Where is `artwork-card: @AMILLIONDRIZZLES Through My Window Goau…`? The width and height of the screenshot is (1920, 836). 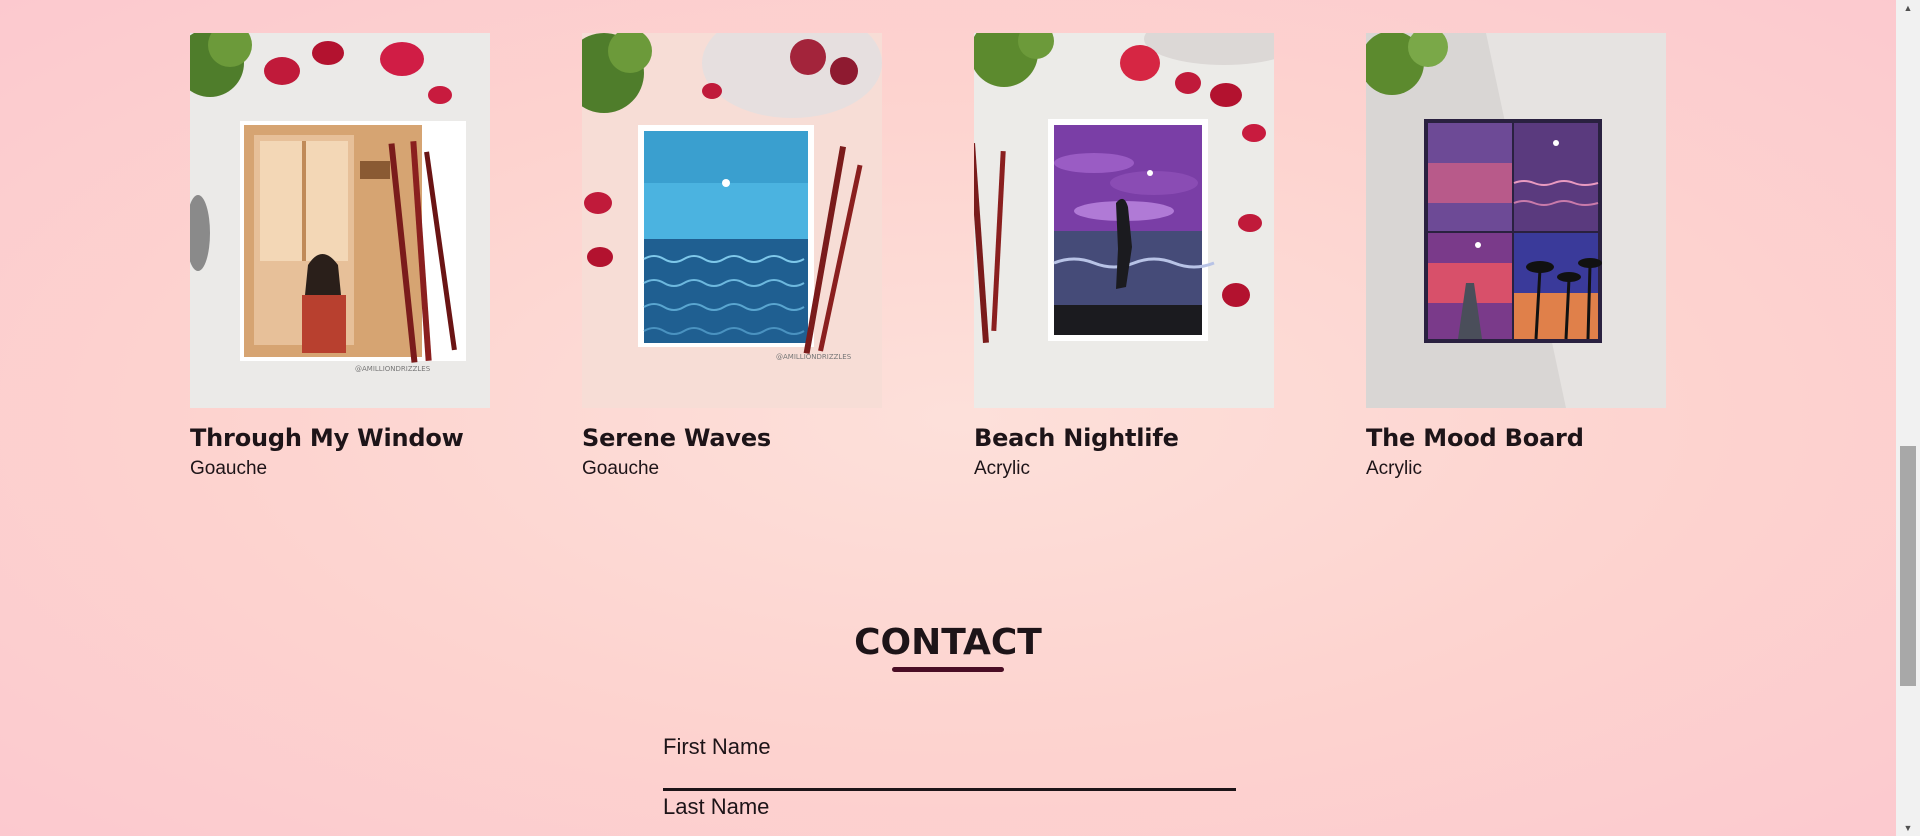
artwork-card: @AMILLIONDRIZZLES Through My Window Goau… is located at coordinates (340, 256).